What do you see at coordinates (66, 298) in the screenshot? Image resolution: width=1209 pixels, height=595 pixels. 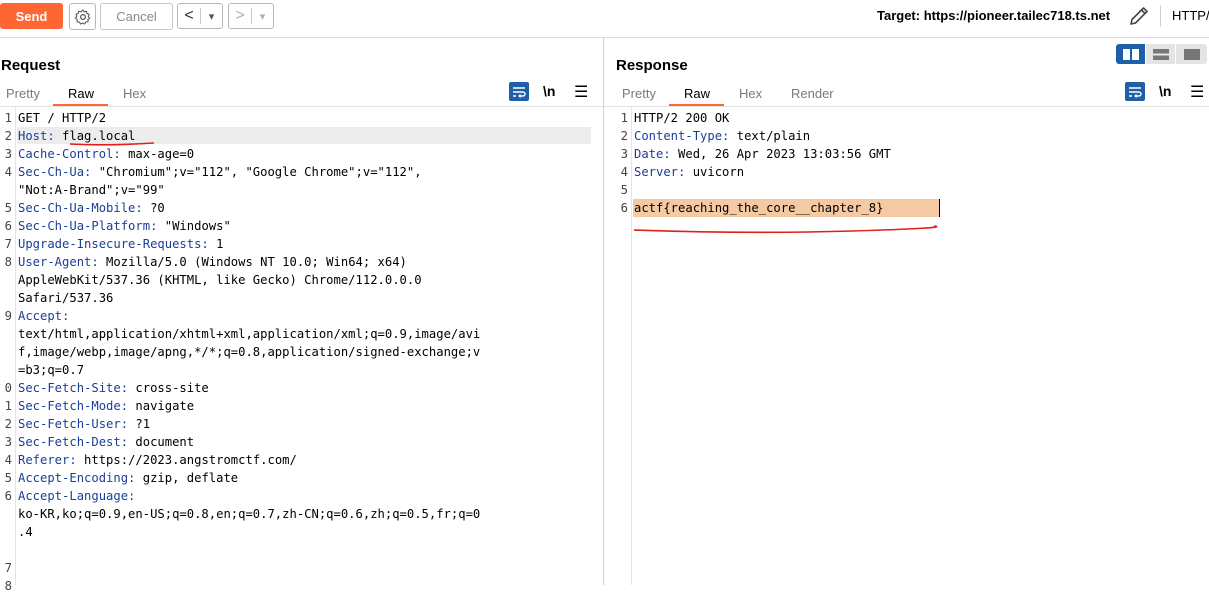 I see `line-text: Safari/537.36` at bounding box center [66, 298].